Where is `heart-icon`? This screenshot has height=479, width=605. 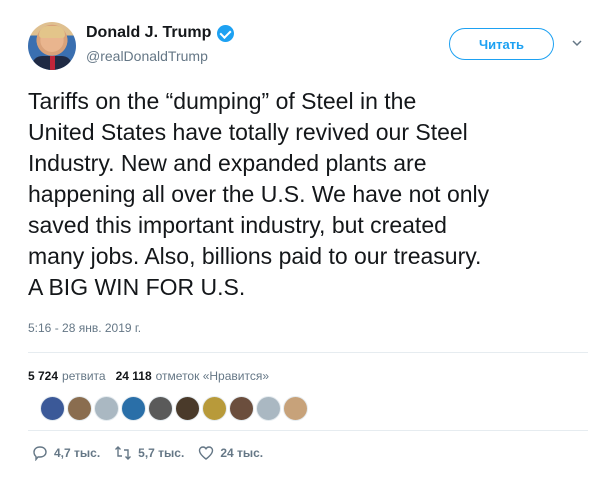
heart-icon is located at coordinates (206, 453).